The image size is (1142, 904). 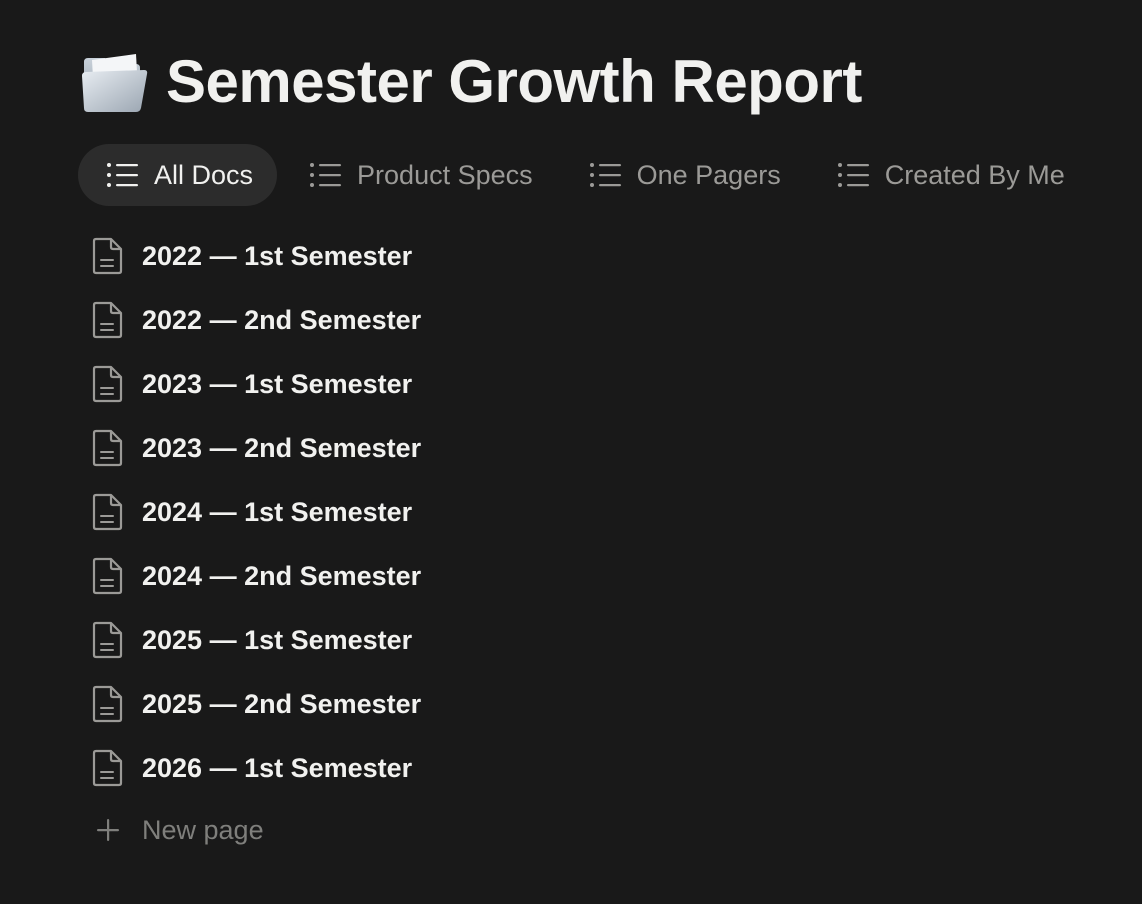 What do you see at coordinates (282, 703) in the screenshot?
I see `doc-title: 2025 — 2nd Semester` at bounding box center [282, 703].